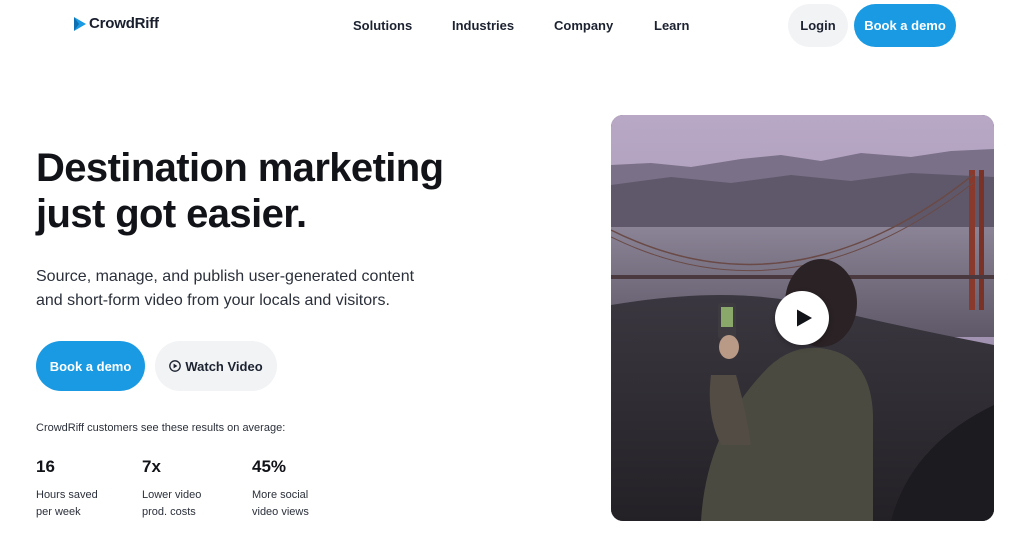  What do you see at coordinates (296, 191) in the screenshot?
I see `page-title: Destination marketing just got easier.` at bounding box center [296, 191].